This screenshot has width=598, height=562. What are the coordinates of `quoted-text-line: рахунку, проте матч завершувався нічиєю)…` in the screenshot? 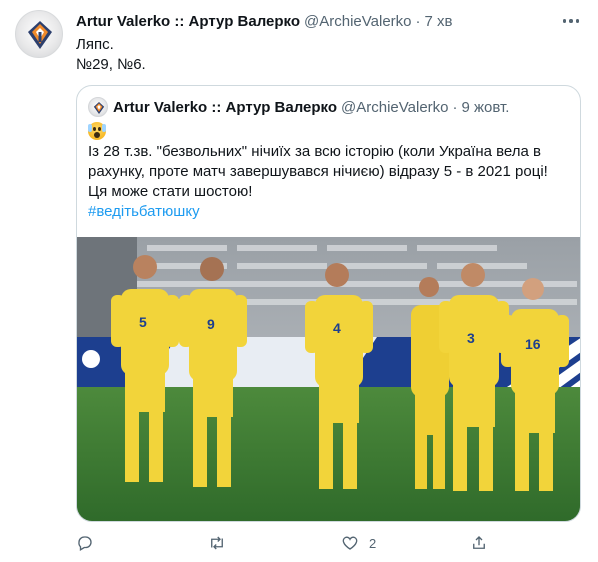 It's located at (318, 171).